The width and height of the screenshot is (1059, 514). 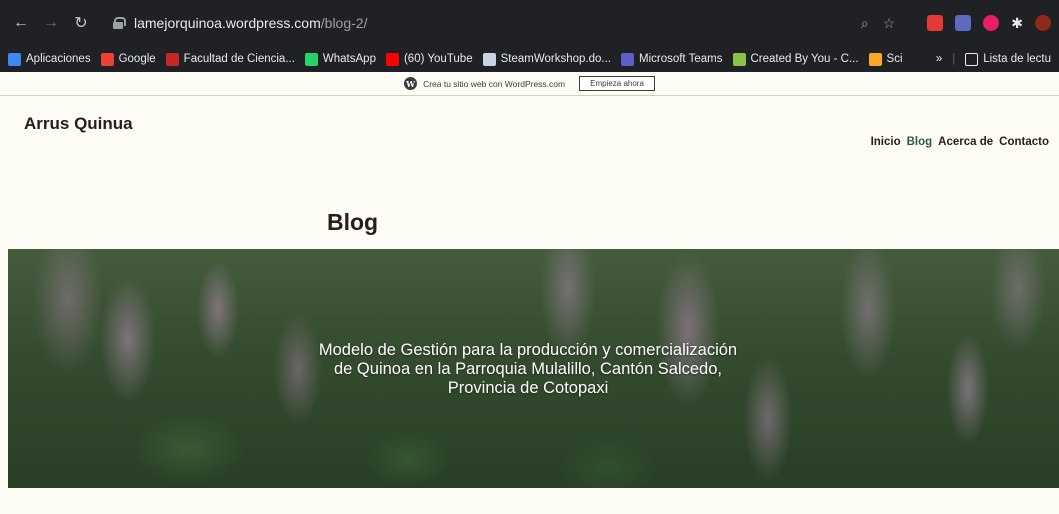 What do you see at coordinates (78, 124) in the screenshot?
I see `site-title: Arrus Quinua` at bounding box center [78, 124].